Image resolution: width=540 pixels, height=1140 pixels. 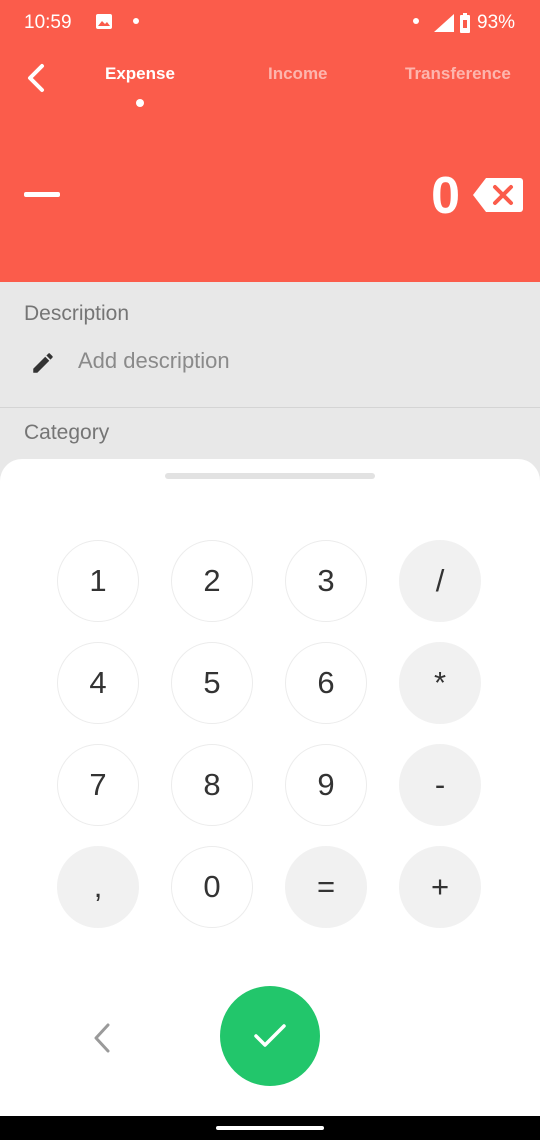 What do you see at coordinates (440, 887) in the screenshot?
I see `key-add: +` at bounding box center [440, 887].